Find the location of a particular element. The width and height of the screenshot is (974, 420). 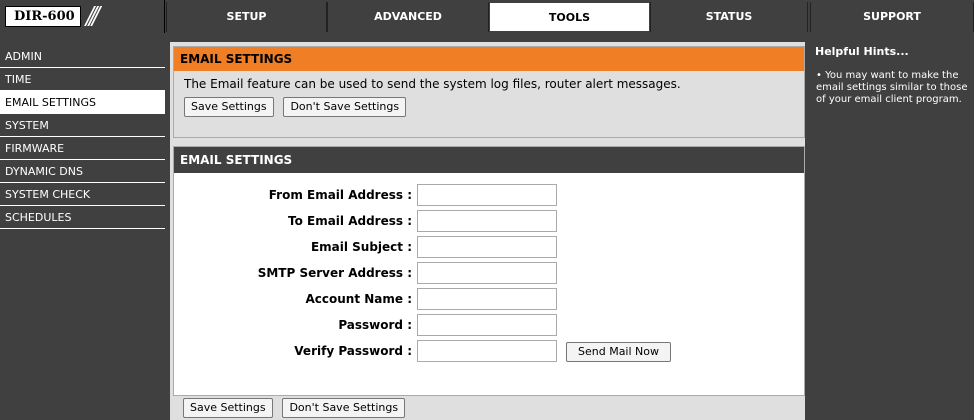

smtp-server-row: SMTP Server Address : is located at coordinates (489, 273).